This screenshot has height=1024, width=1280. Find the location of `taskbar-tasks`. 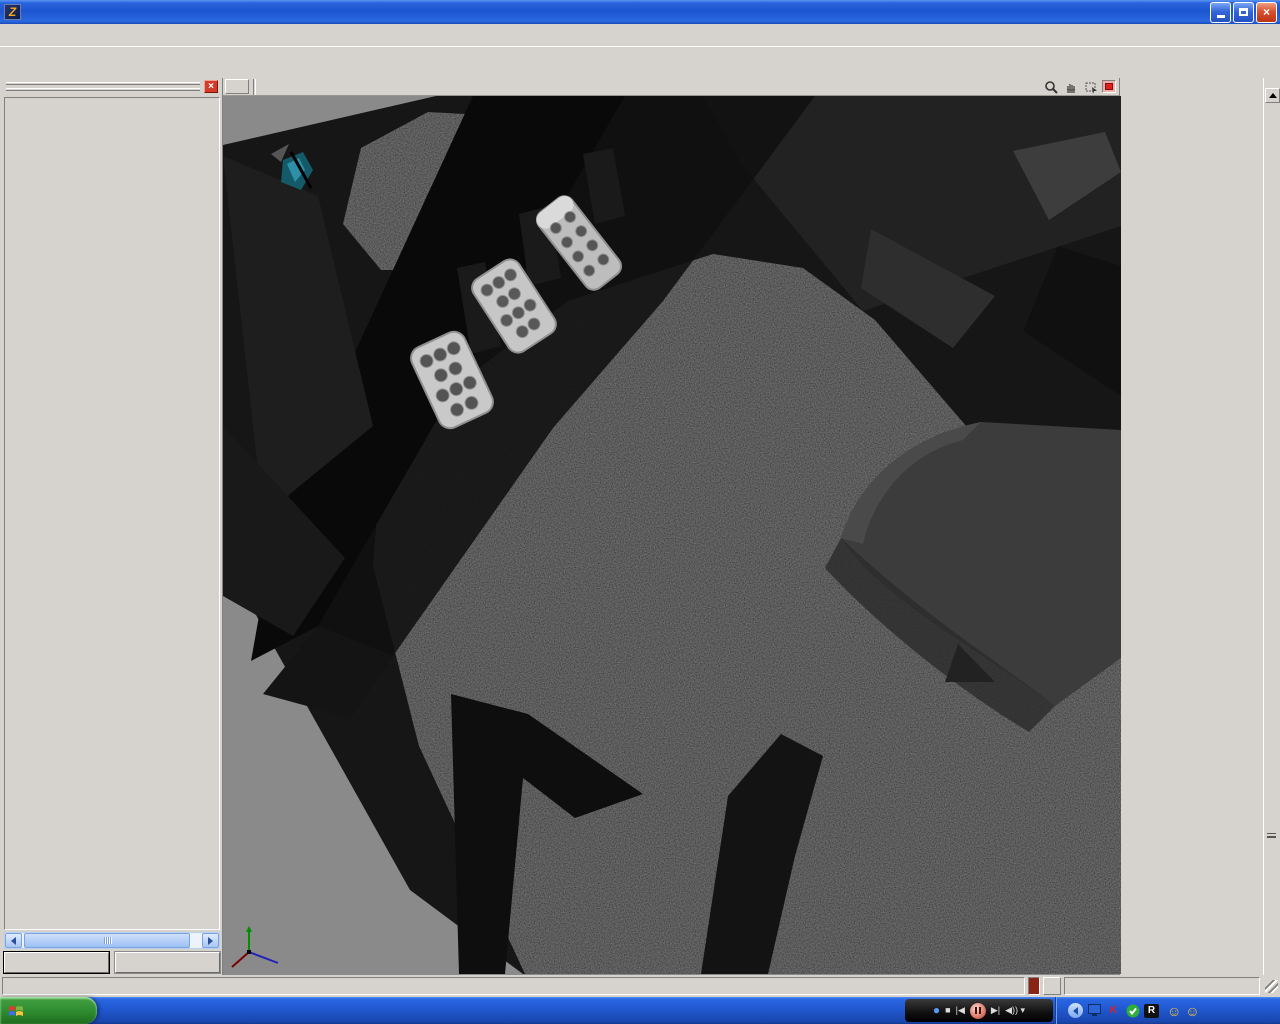

taskbar-tasks is located at coordinates (500, 1010).